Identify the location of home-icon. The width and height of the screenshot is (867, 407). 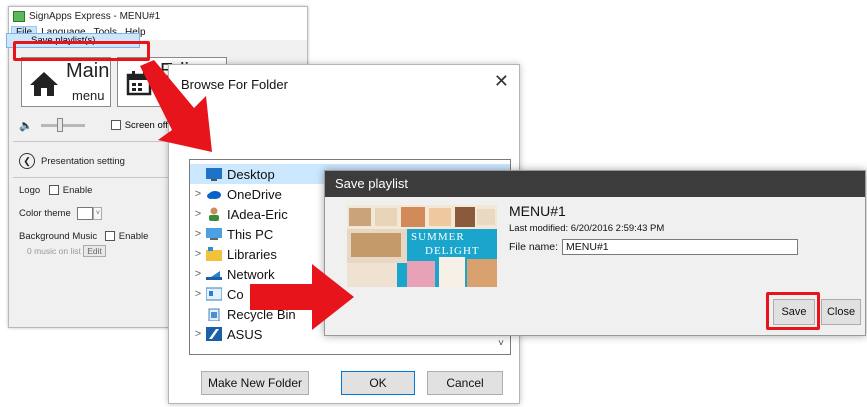
(44, 84).